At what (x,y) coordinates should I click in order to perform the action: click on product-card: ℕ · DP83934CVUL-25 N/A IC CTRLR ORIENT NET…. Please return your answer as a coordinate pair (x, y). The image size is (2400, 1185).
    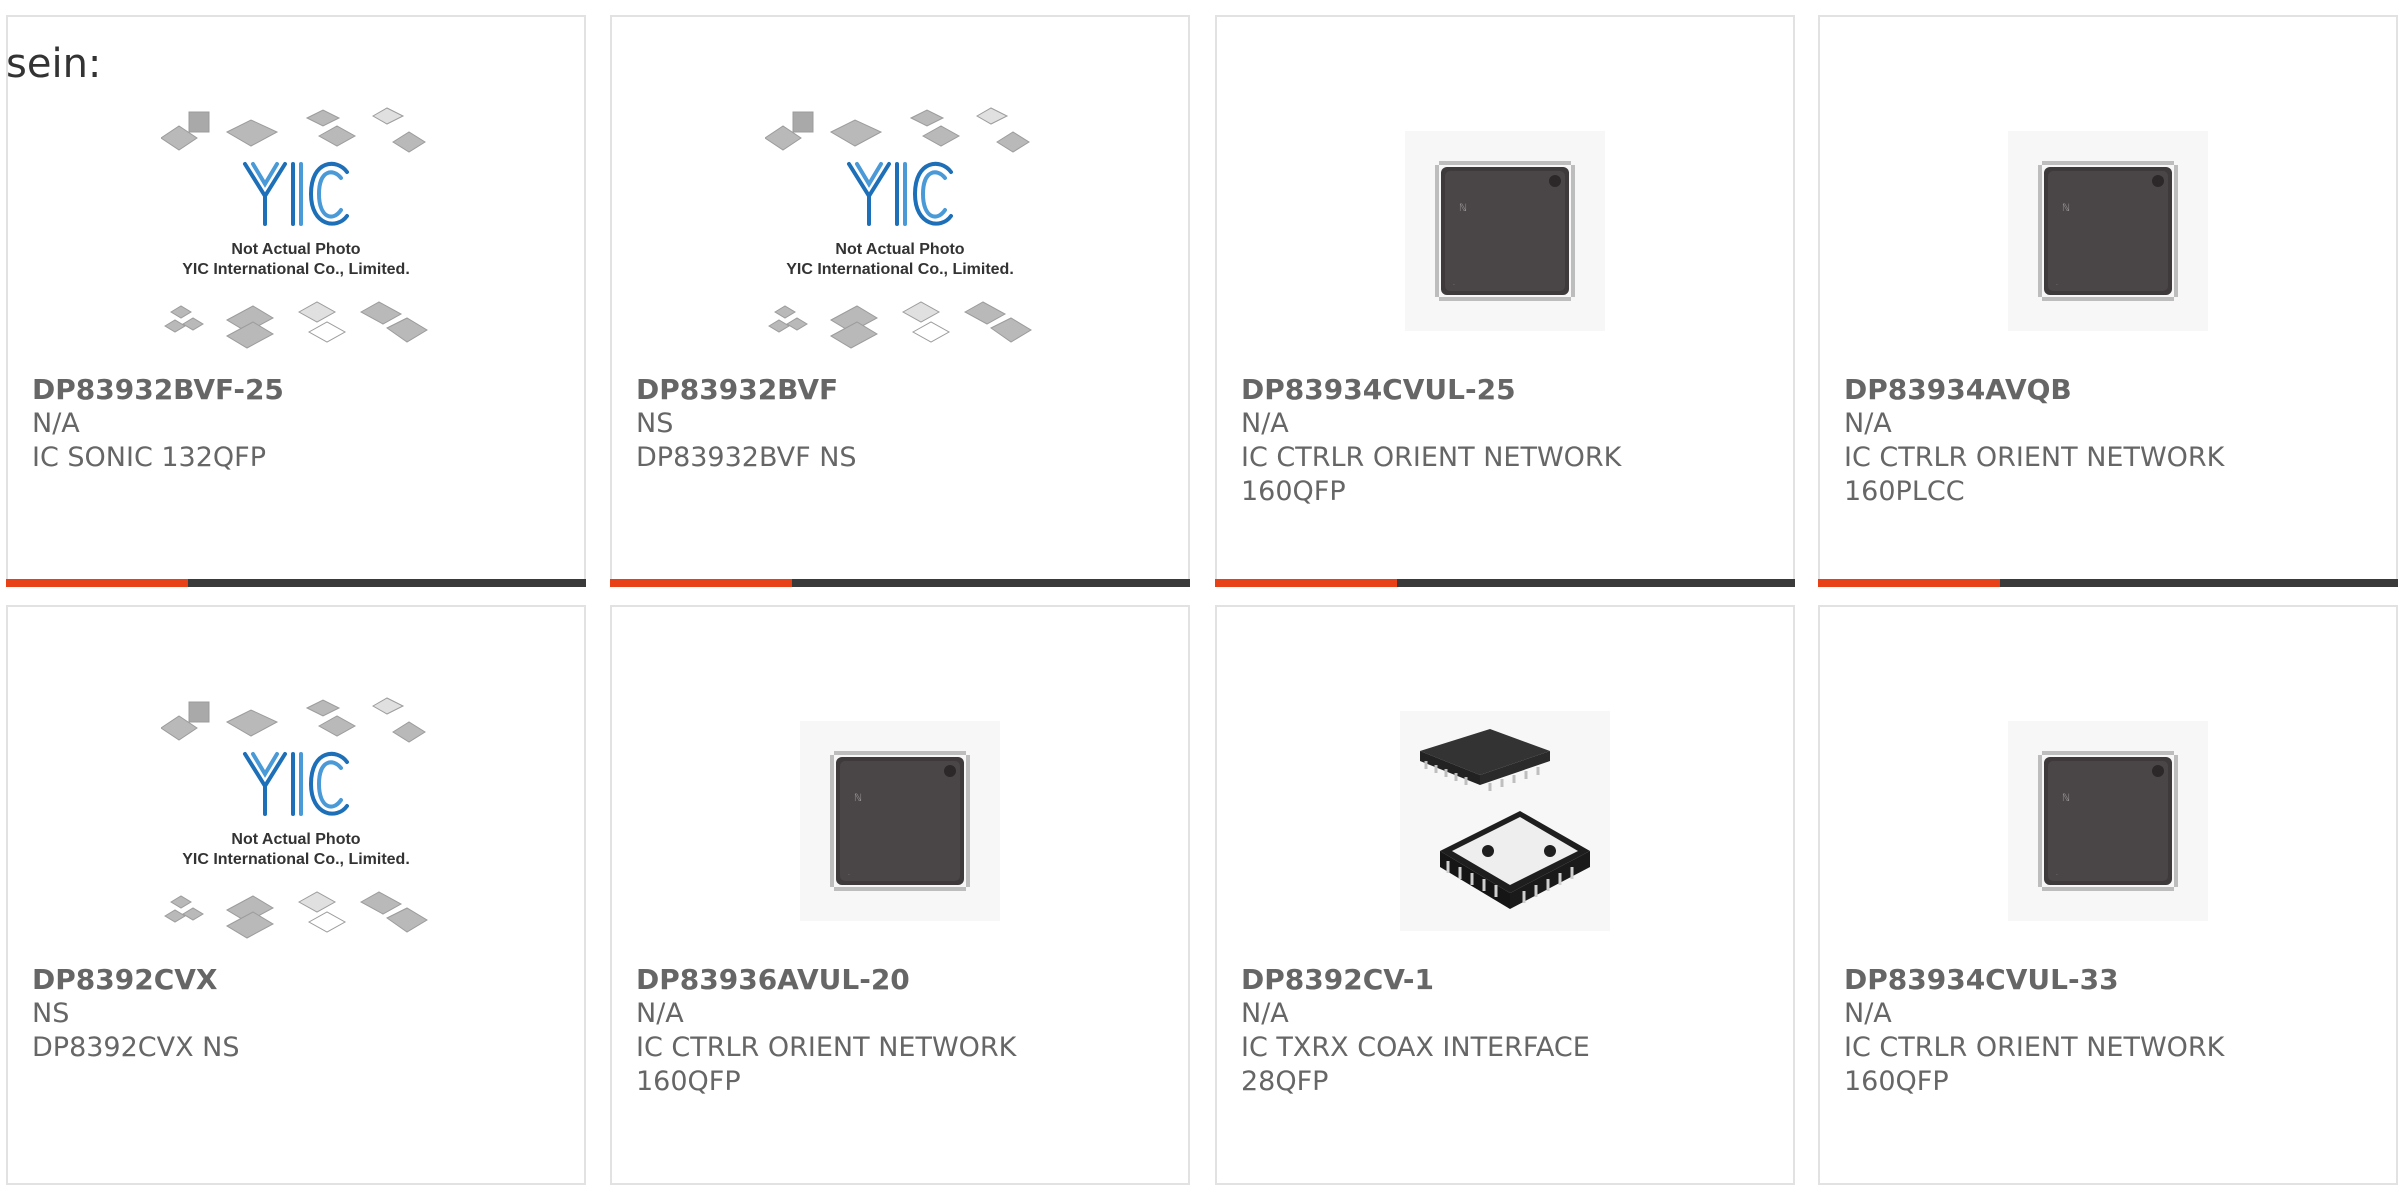
    Looking at the image, I should click on (1505, 301).